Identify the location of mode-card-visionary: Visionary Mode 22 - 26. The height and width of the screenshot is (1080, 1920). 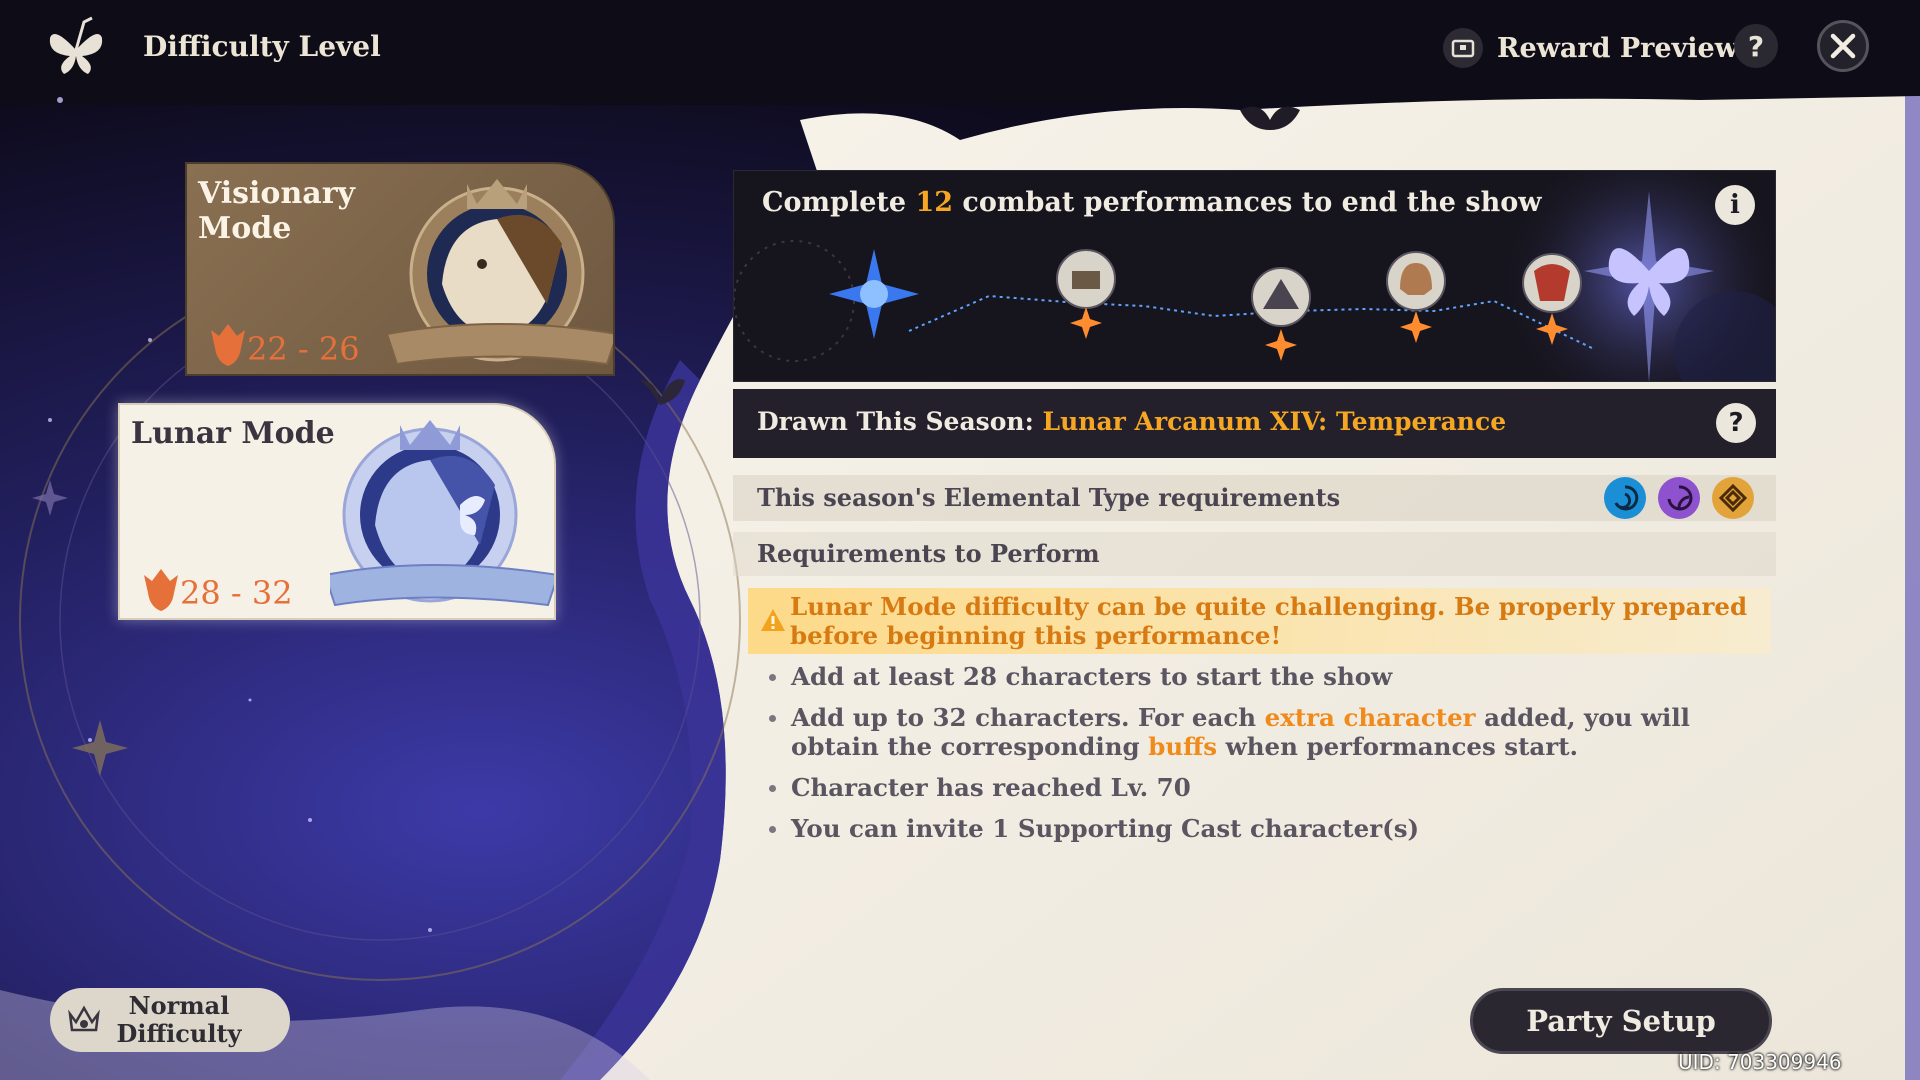
(400, 269).